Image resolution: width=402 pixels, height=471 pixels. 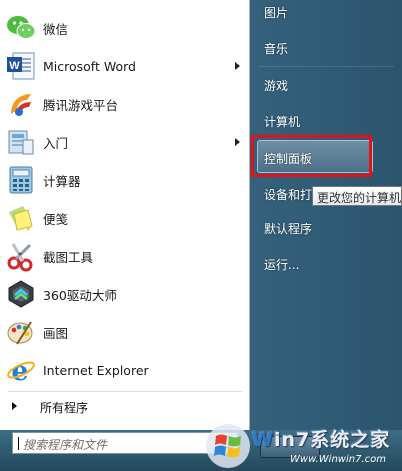 I want to click on word-icon: W, so click(x=21, y=66).